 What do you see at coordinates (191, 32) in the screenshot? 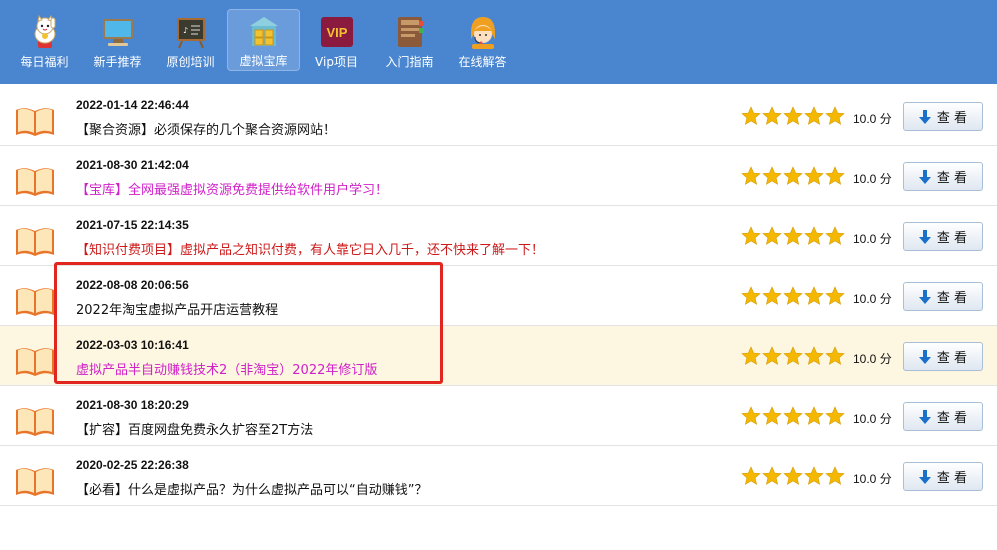
I see `chalkboard-icon: ♪` at bounding box center [191, 32].